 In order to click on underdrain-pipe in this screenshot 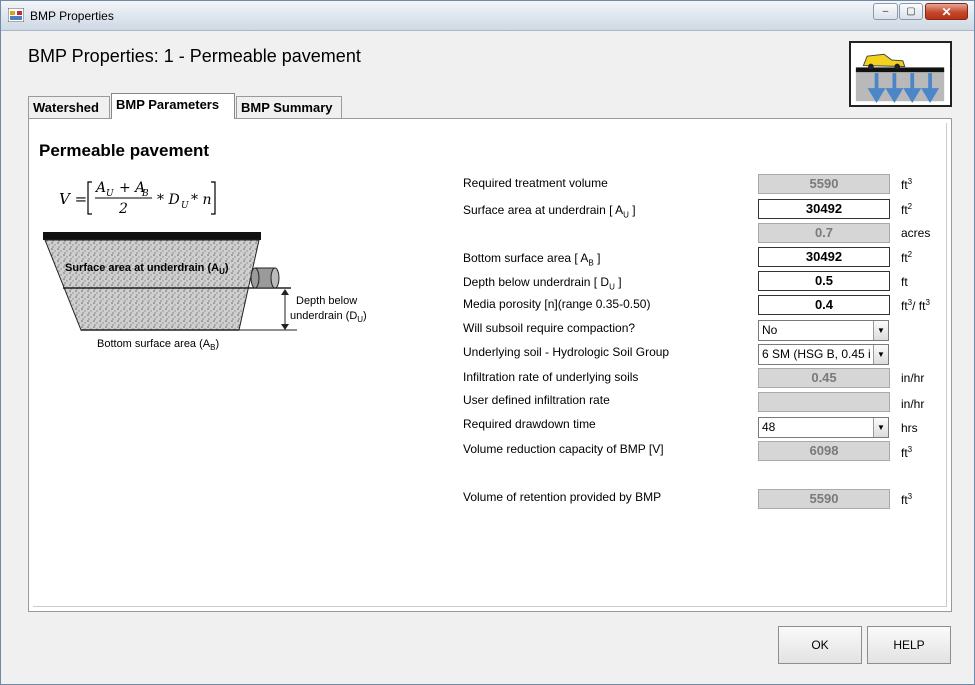, I will do `click(265, 278)`.